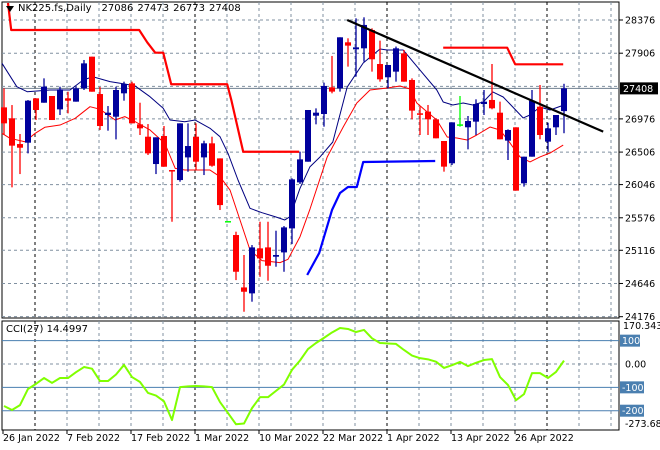 This screenshot has width=660, height=450. Describe the element at coordinates (25, 329) in the screenshot. I see `cci-name: CCI(27)` at that location.